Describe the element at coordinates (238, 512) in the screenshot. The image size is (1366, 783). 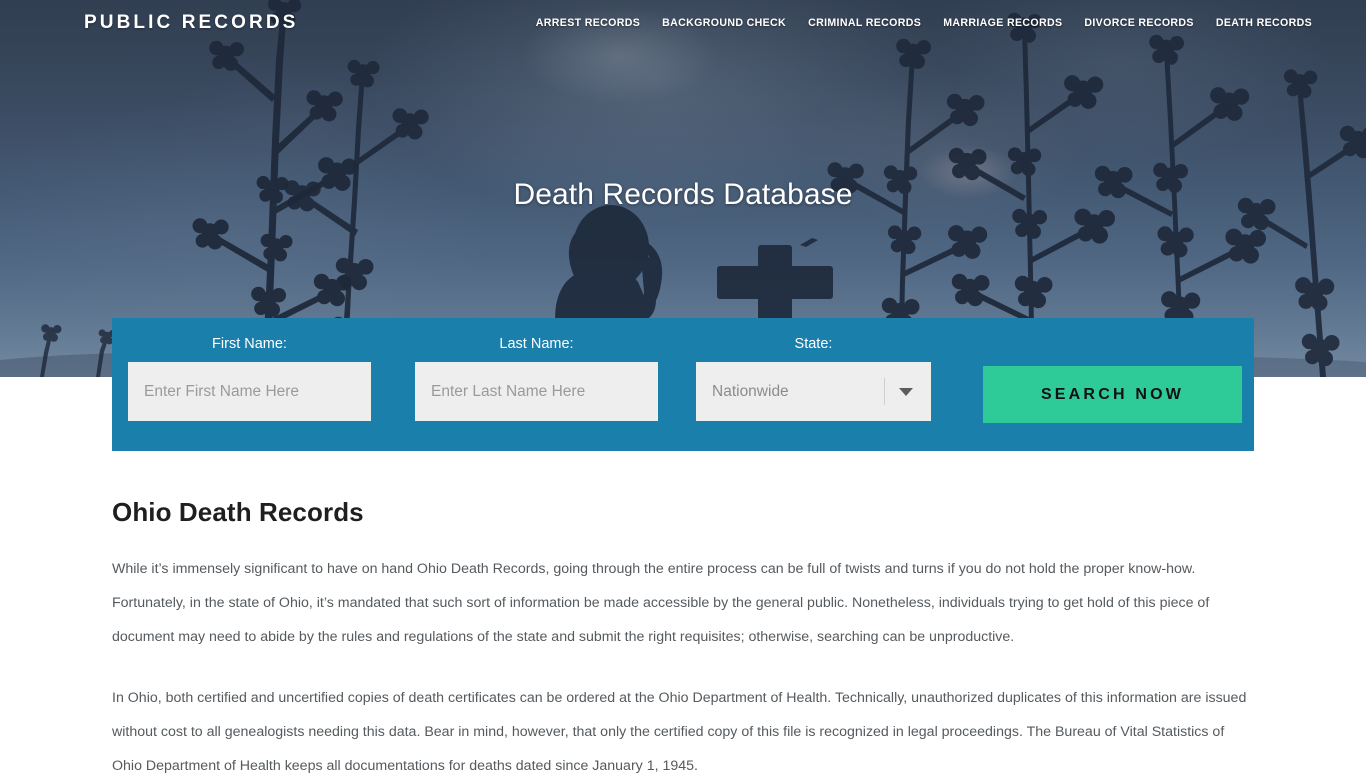
I see `page-title: Ohio Death Records` at that location.